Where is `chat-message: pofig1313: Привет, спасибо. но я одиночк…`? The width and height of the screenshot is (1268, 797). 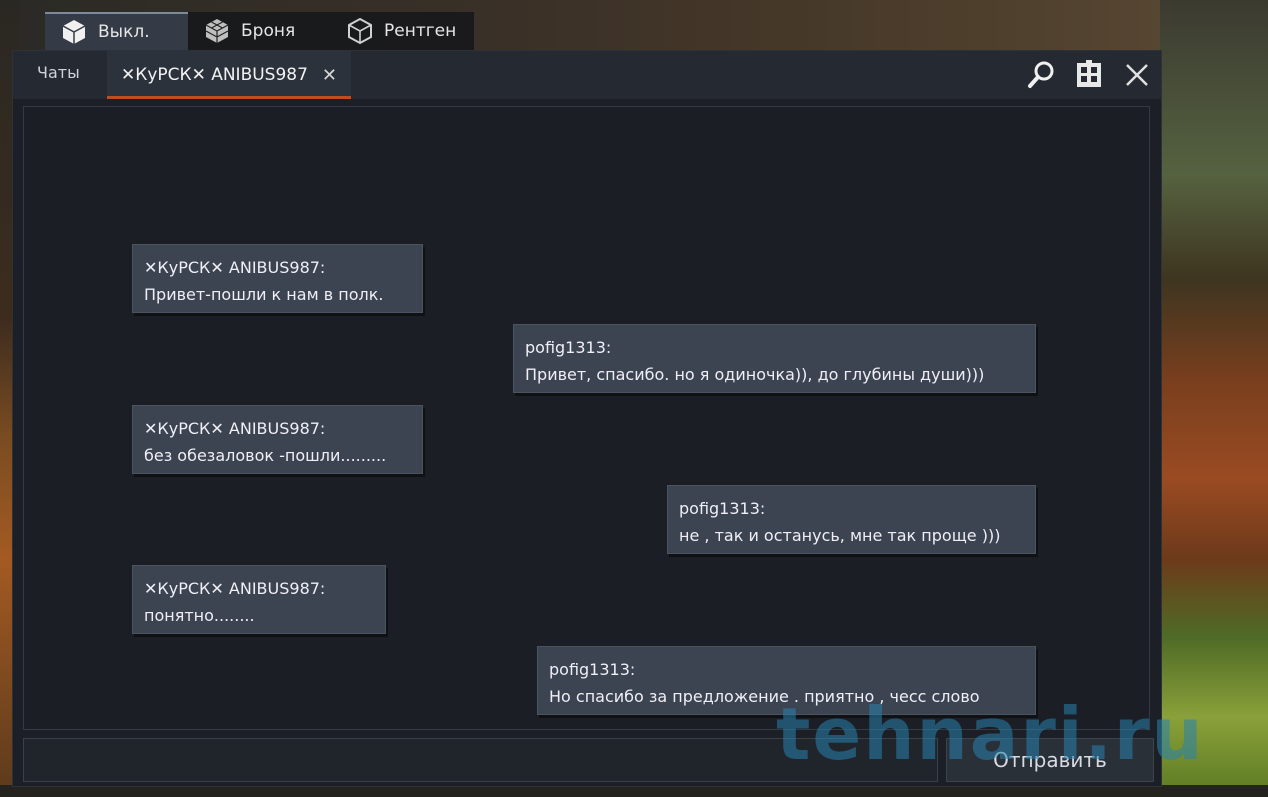 chat-message: pofig1313: Привет, спасибо. но я одиночк… is located at coordinates (774, 358).